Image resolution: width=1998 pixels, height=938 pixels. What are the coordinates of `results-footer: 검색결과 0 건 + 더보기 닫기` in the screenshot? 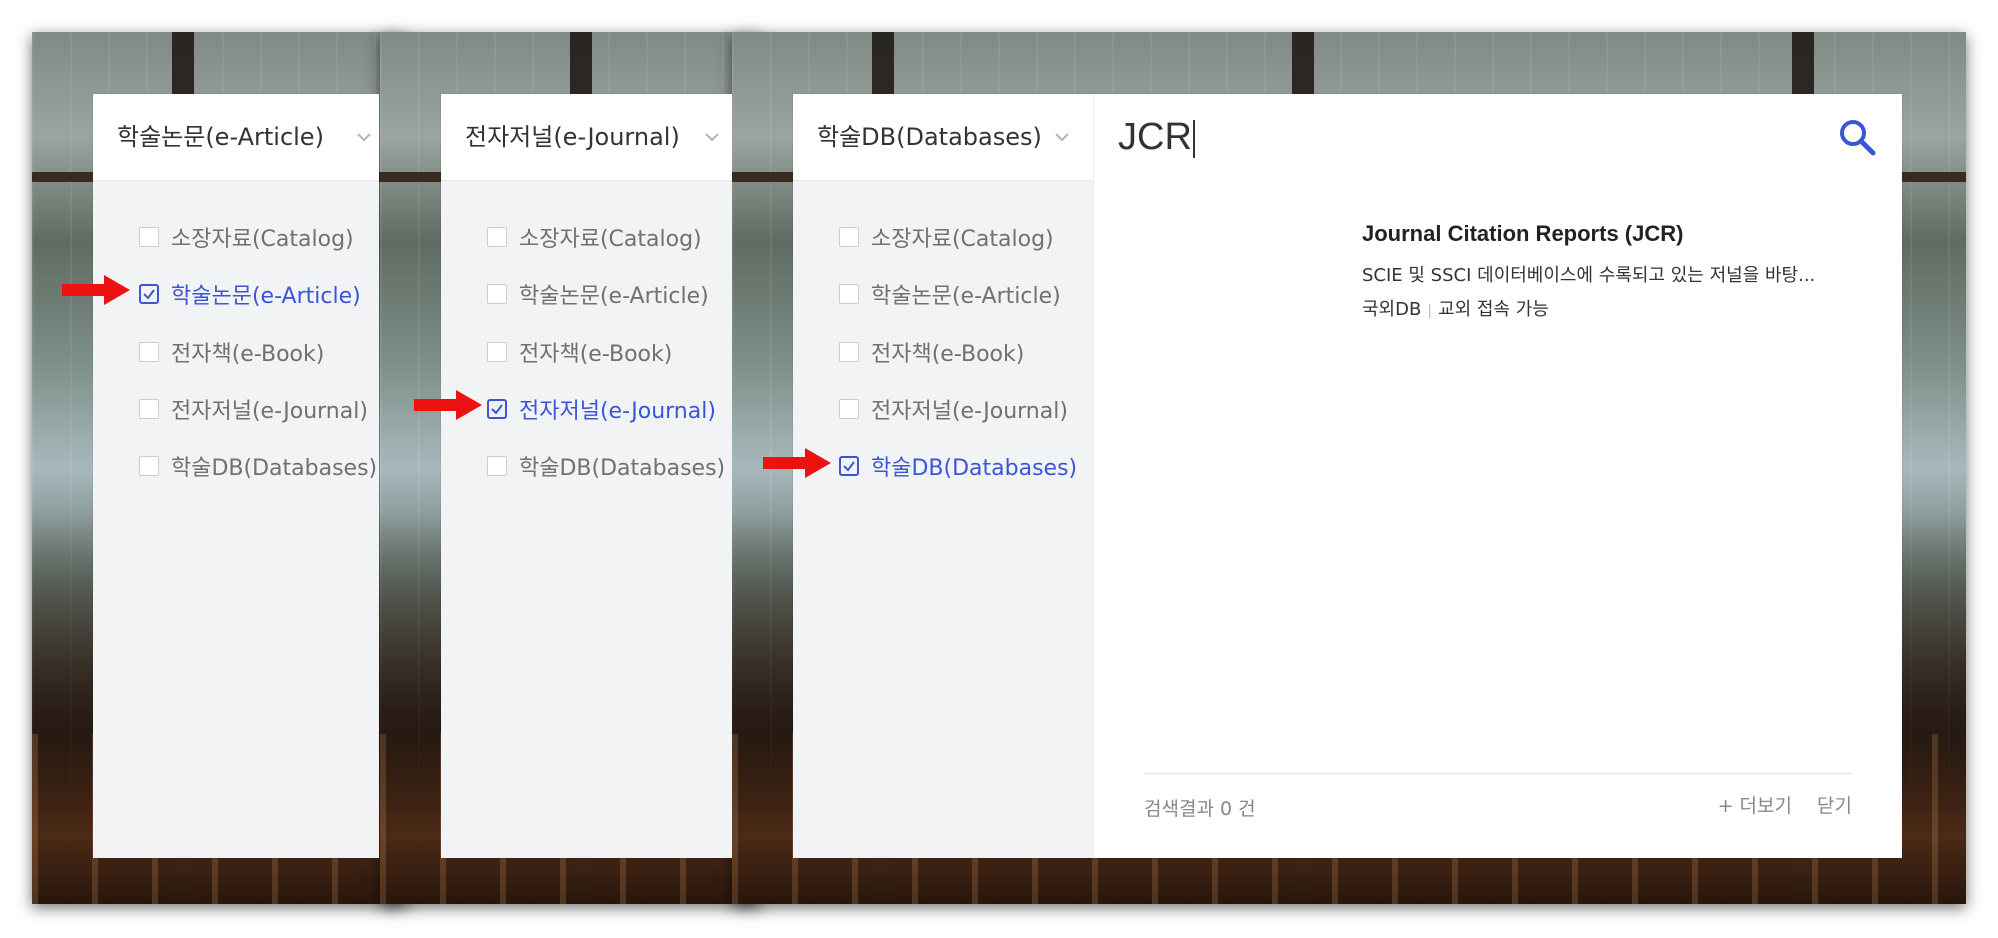 It's located at (1498, 801).